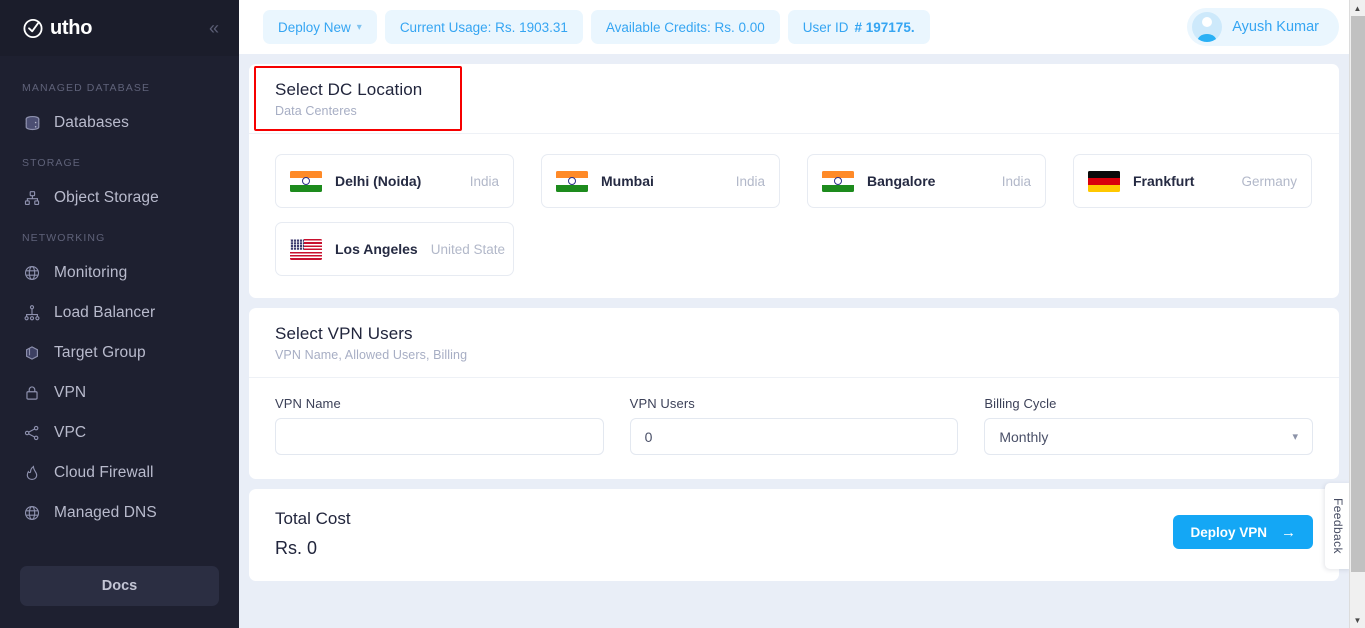 This screenshot has width=1365, height=628. What do you see at coordinates (296, 548) in the screenshot?
I see `total-cost-value: Rs. 0` at bounding box center [296, 548].